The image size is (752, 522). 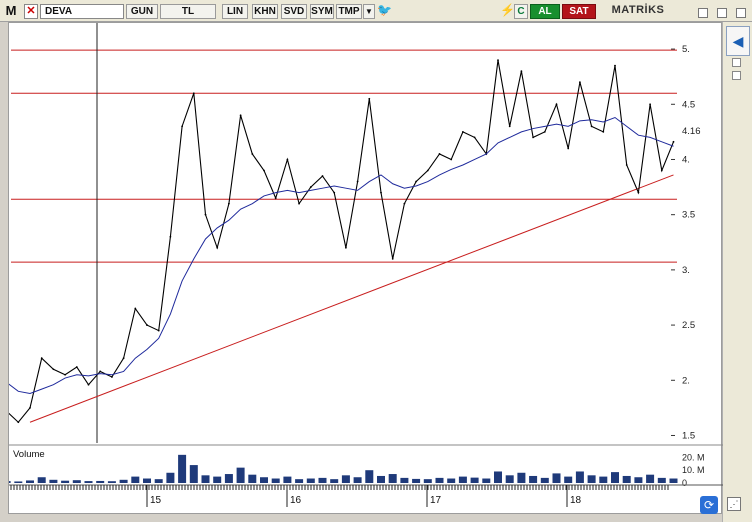 What do you see at coordinates (545, 11) in the screenshot?
I see `buy-button: AL` at bounding box center [545, 11].